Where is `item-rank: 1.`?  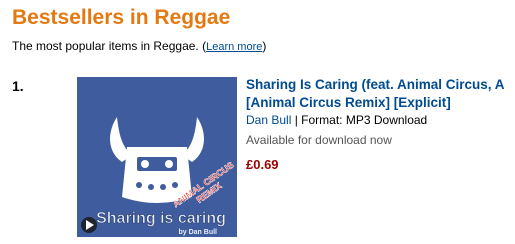
item-rank: 1. is located at coordinates (18, 86).